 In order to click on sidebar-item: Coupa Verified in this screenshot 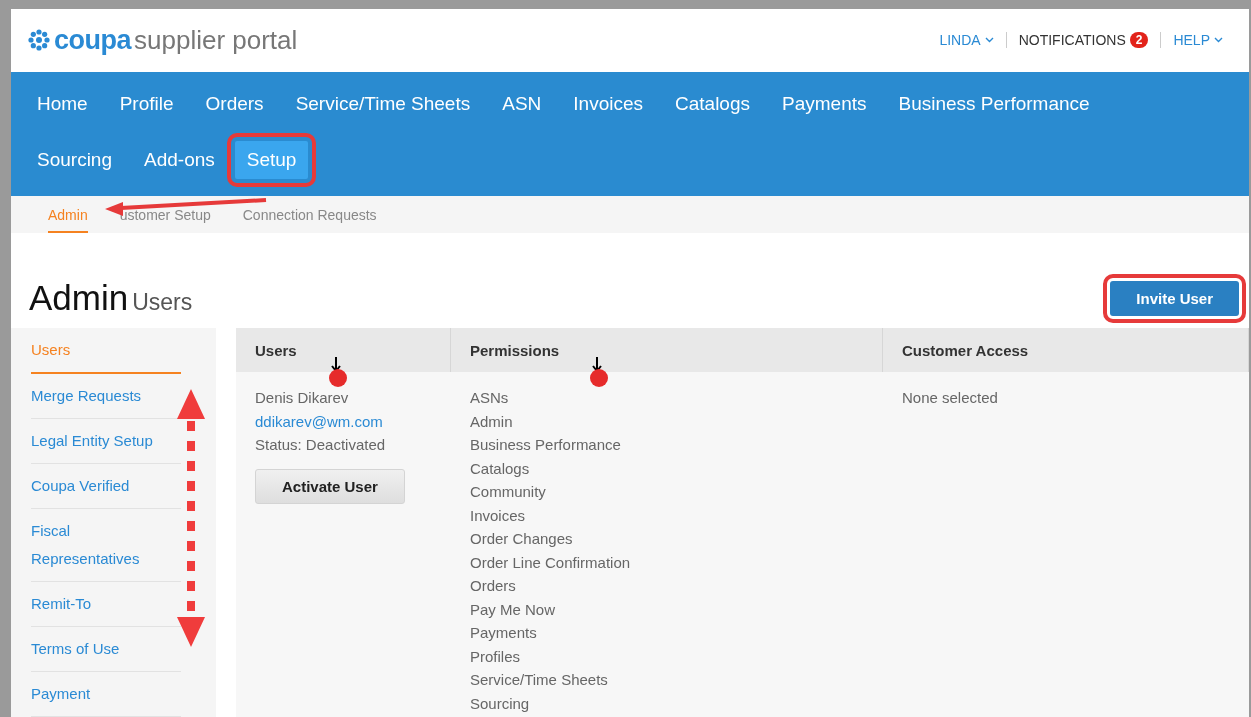, I will do `click(106, 486)`.